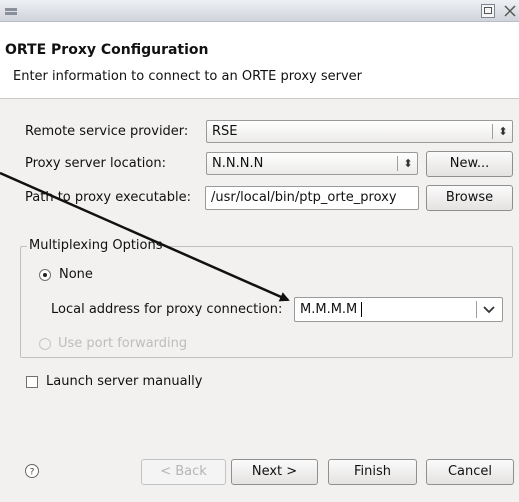 The image size is (519, 502). Describe the element at coordinates (361, 309) in the screenshot. I see `text-cursor` at that location.